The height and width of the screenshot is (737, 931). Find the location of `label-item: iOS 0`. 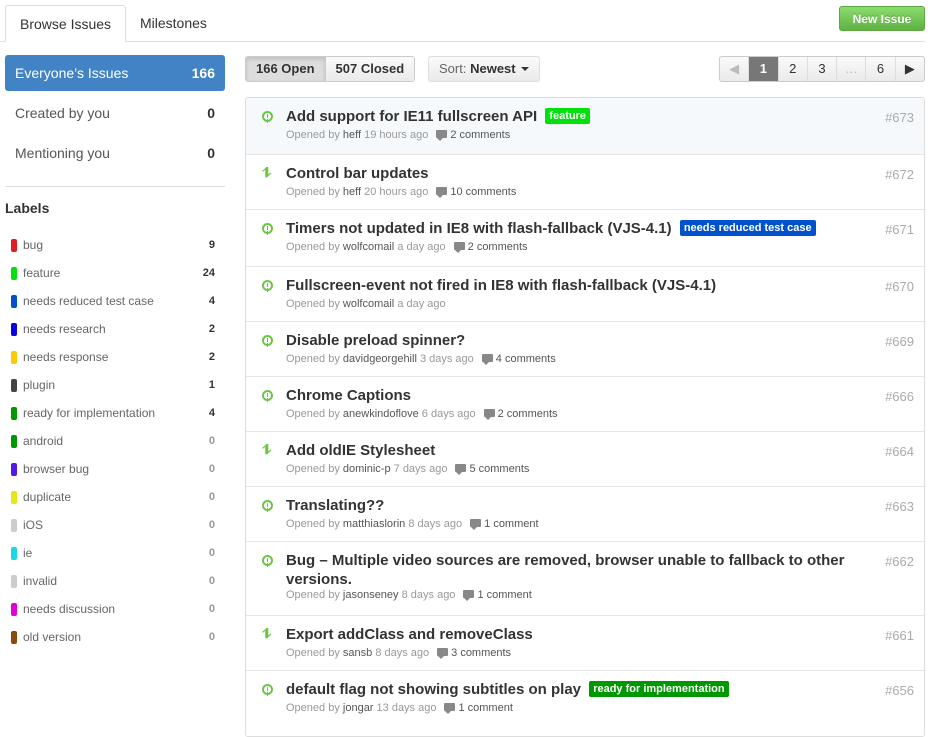

label-item: iOS 0 is located at coordinates (110, 525).